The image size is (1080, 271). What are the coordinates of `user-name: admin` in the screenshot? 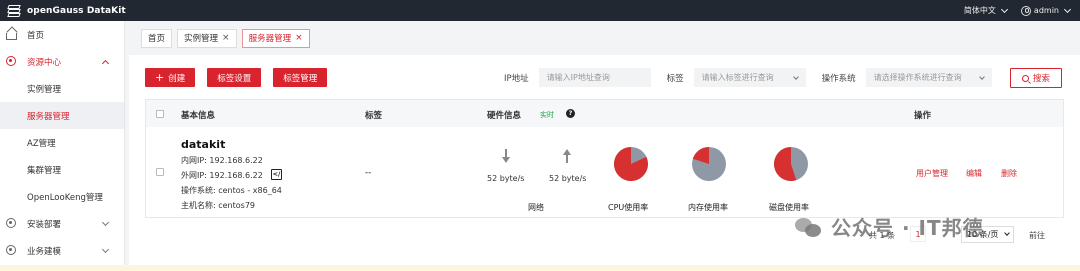 It's located at (1046, 10).